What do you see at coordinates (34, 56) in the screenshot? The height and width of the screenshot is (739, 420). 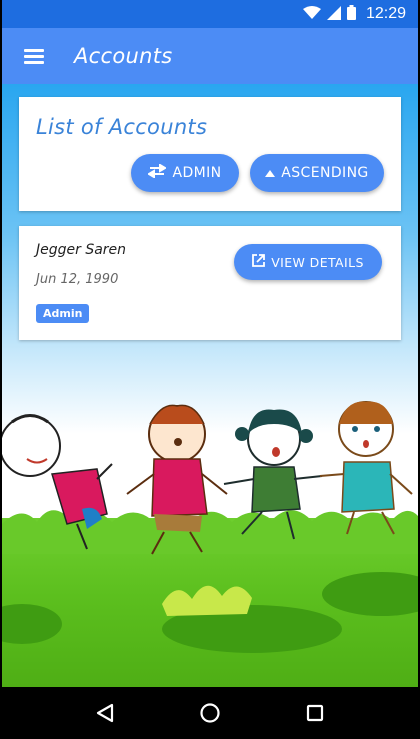 I see `hamburger-menu-icon` at bounding box center [34, 56].